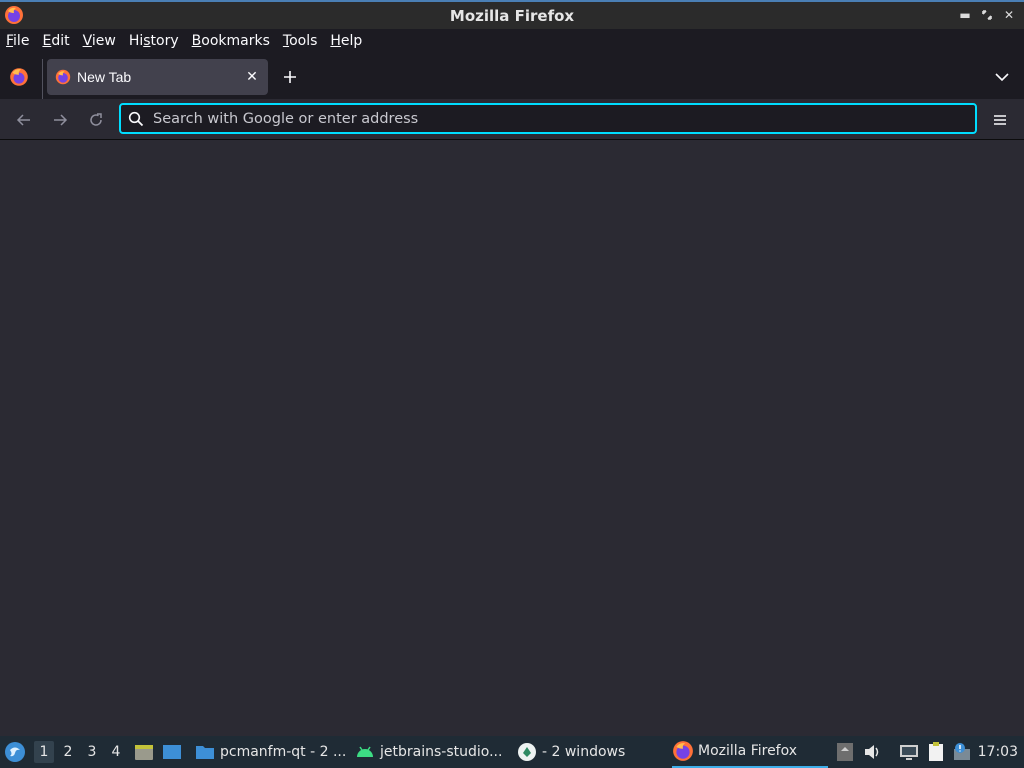 This screenshot has height=768, width=1024. I want to click on workspace-4: 4, so click(116, 752).